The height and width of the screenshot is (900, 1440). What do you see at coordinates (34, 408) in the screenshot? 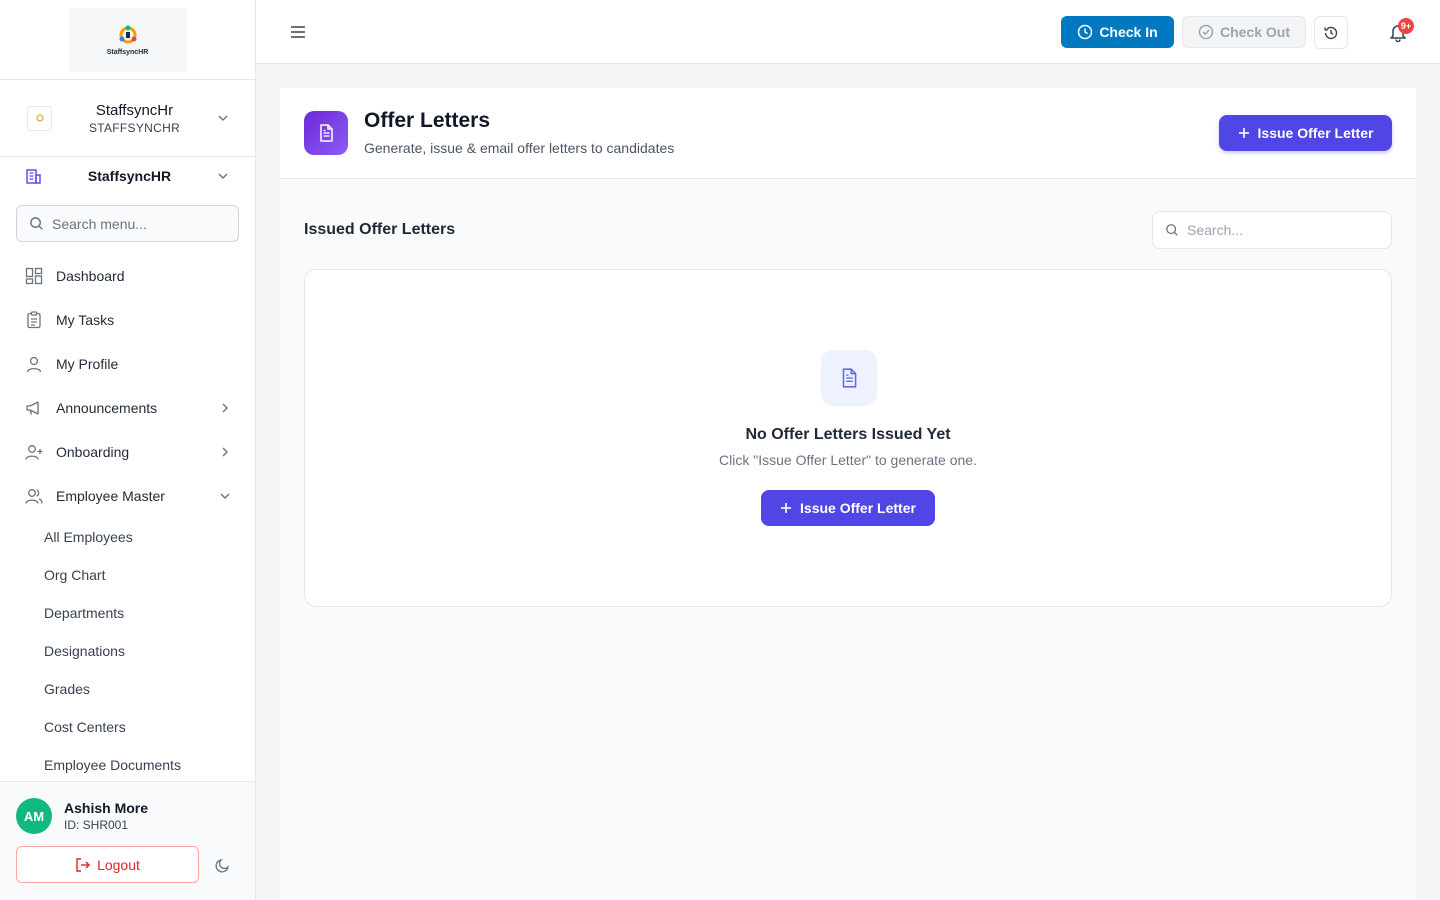
I see `megaphone-icon` at bounding box center [34, 408].